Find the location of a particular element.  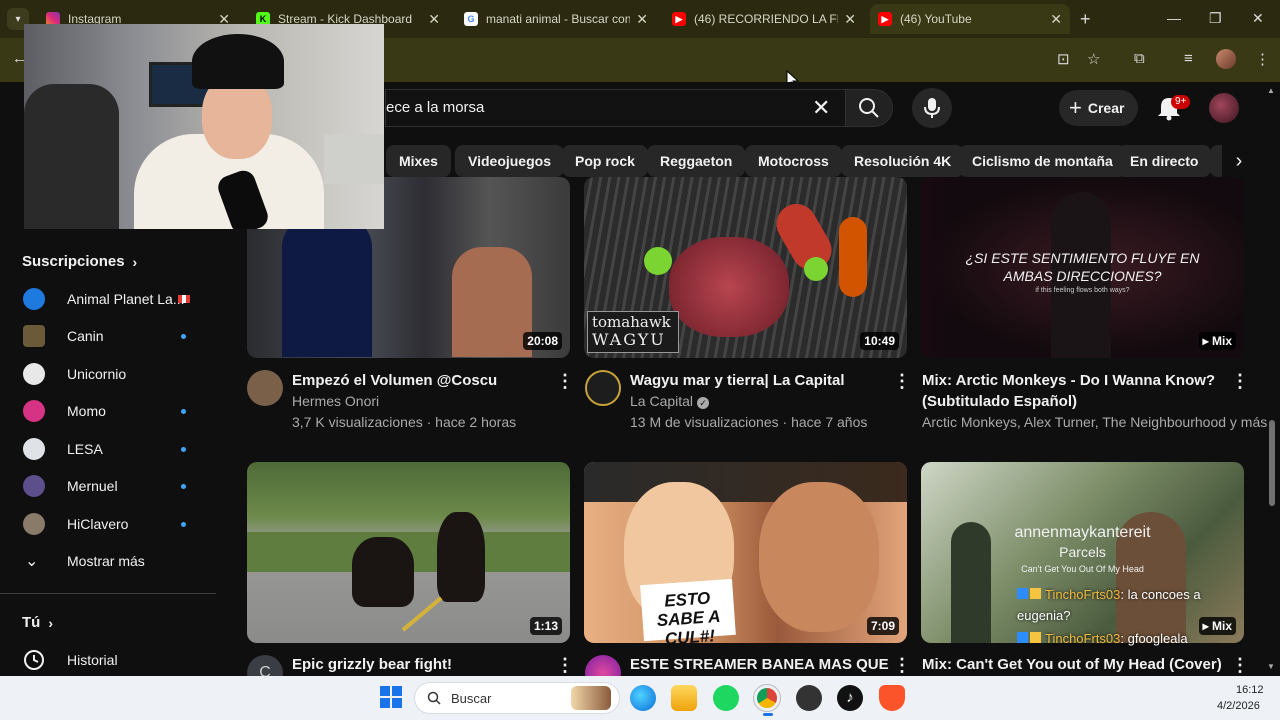

page-scrollbar is located at coordinates (1272, 463).